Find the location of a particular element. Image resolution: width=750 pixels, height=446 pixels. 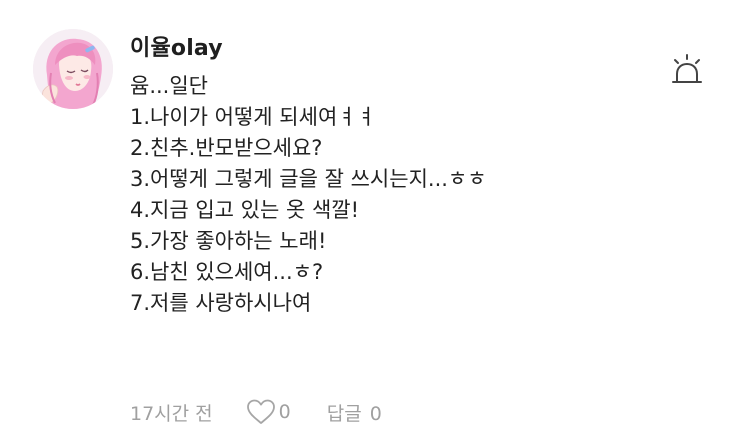

reply-button: 답글 0 is located at coordinates (354, 412).